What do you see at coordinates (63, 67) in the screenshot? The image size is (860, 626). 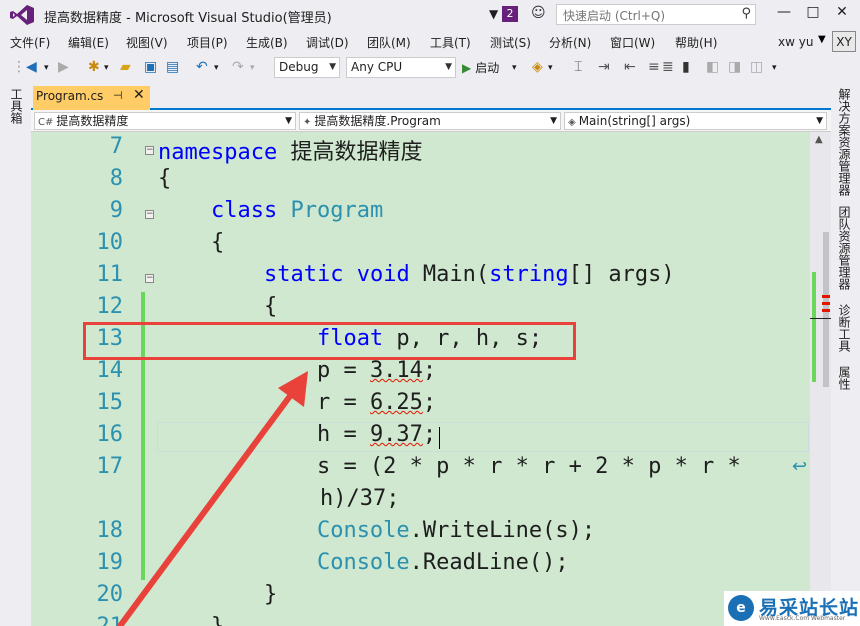 I see `navigate-forward-icon: ▶` at bounding box center [63, 67].